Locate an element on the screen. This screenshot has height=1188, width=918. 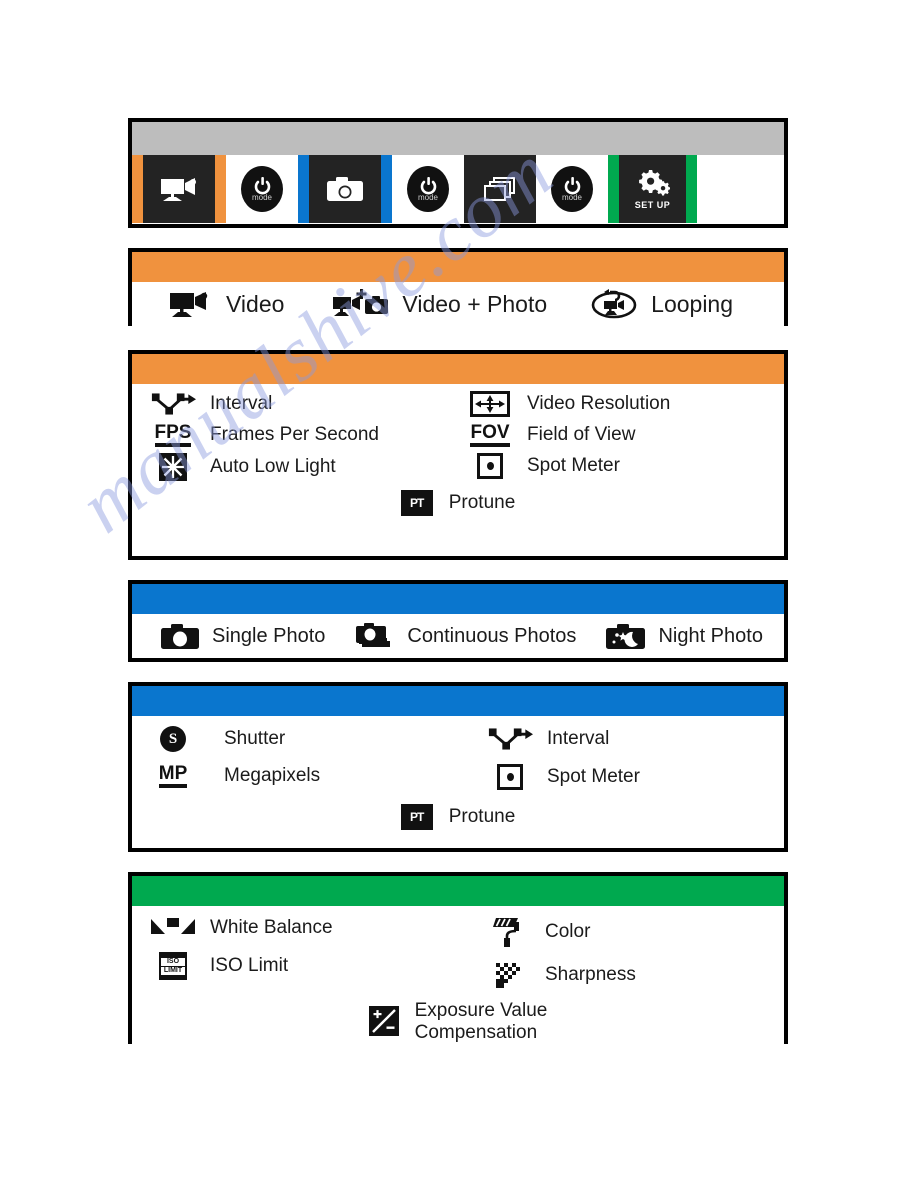
continuous-photos-label: Continuous Photos is located at coordinates (492, 635).